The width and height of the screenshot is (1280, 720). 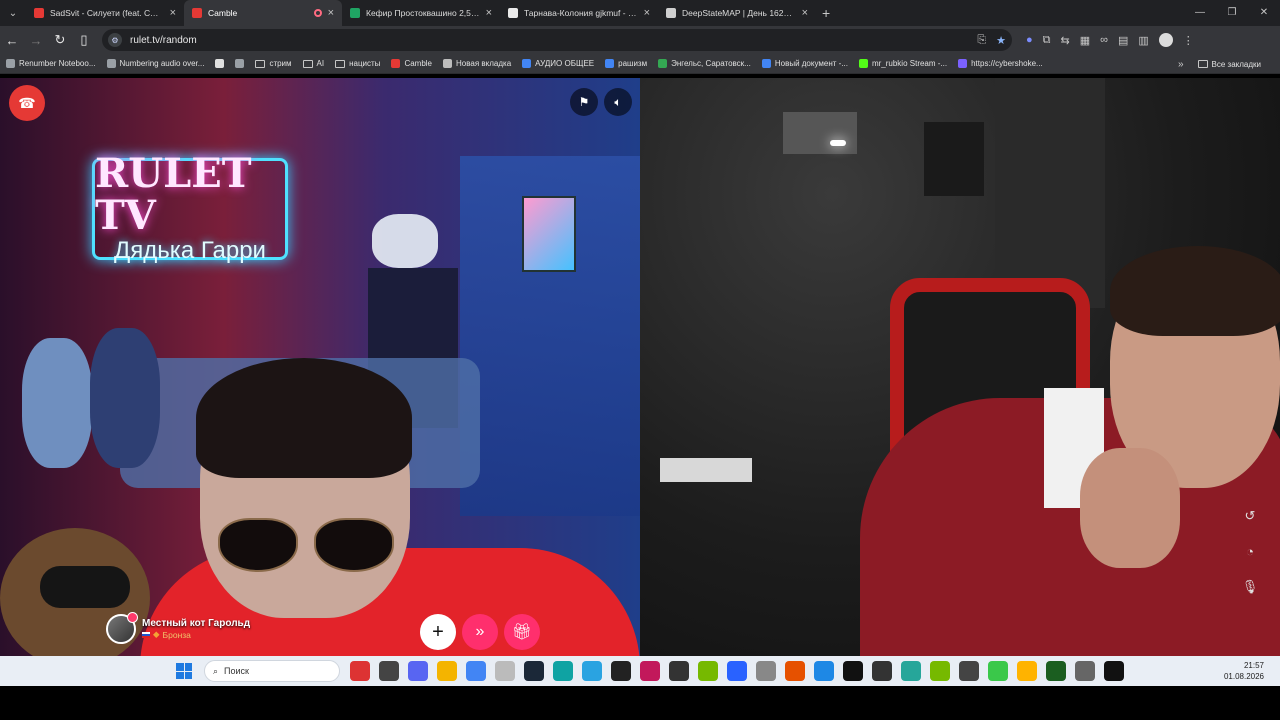 I want to click on bookmark-item: нацисты, so click(x=357, y=63).